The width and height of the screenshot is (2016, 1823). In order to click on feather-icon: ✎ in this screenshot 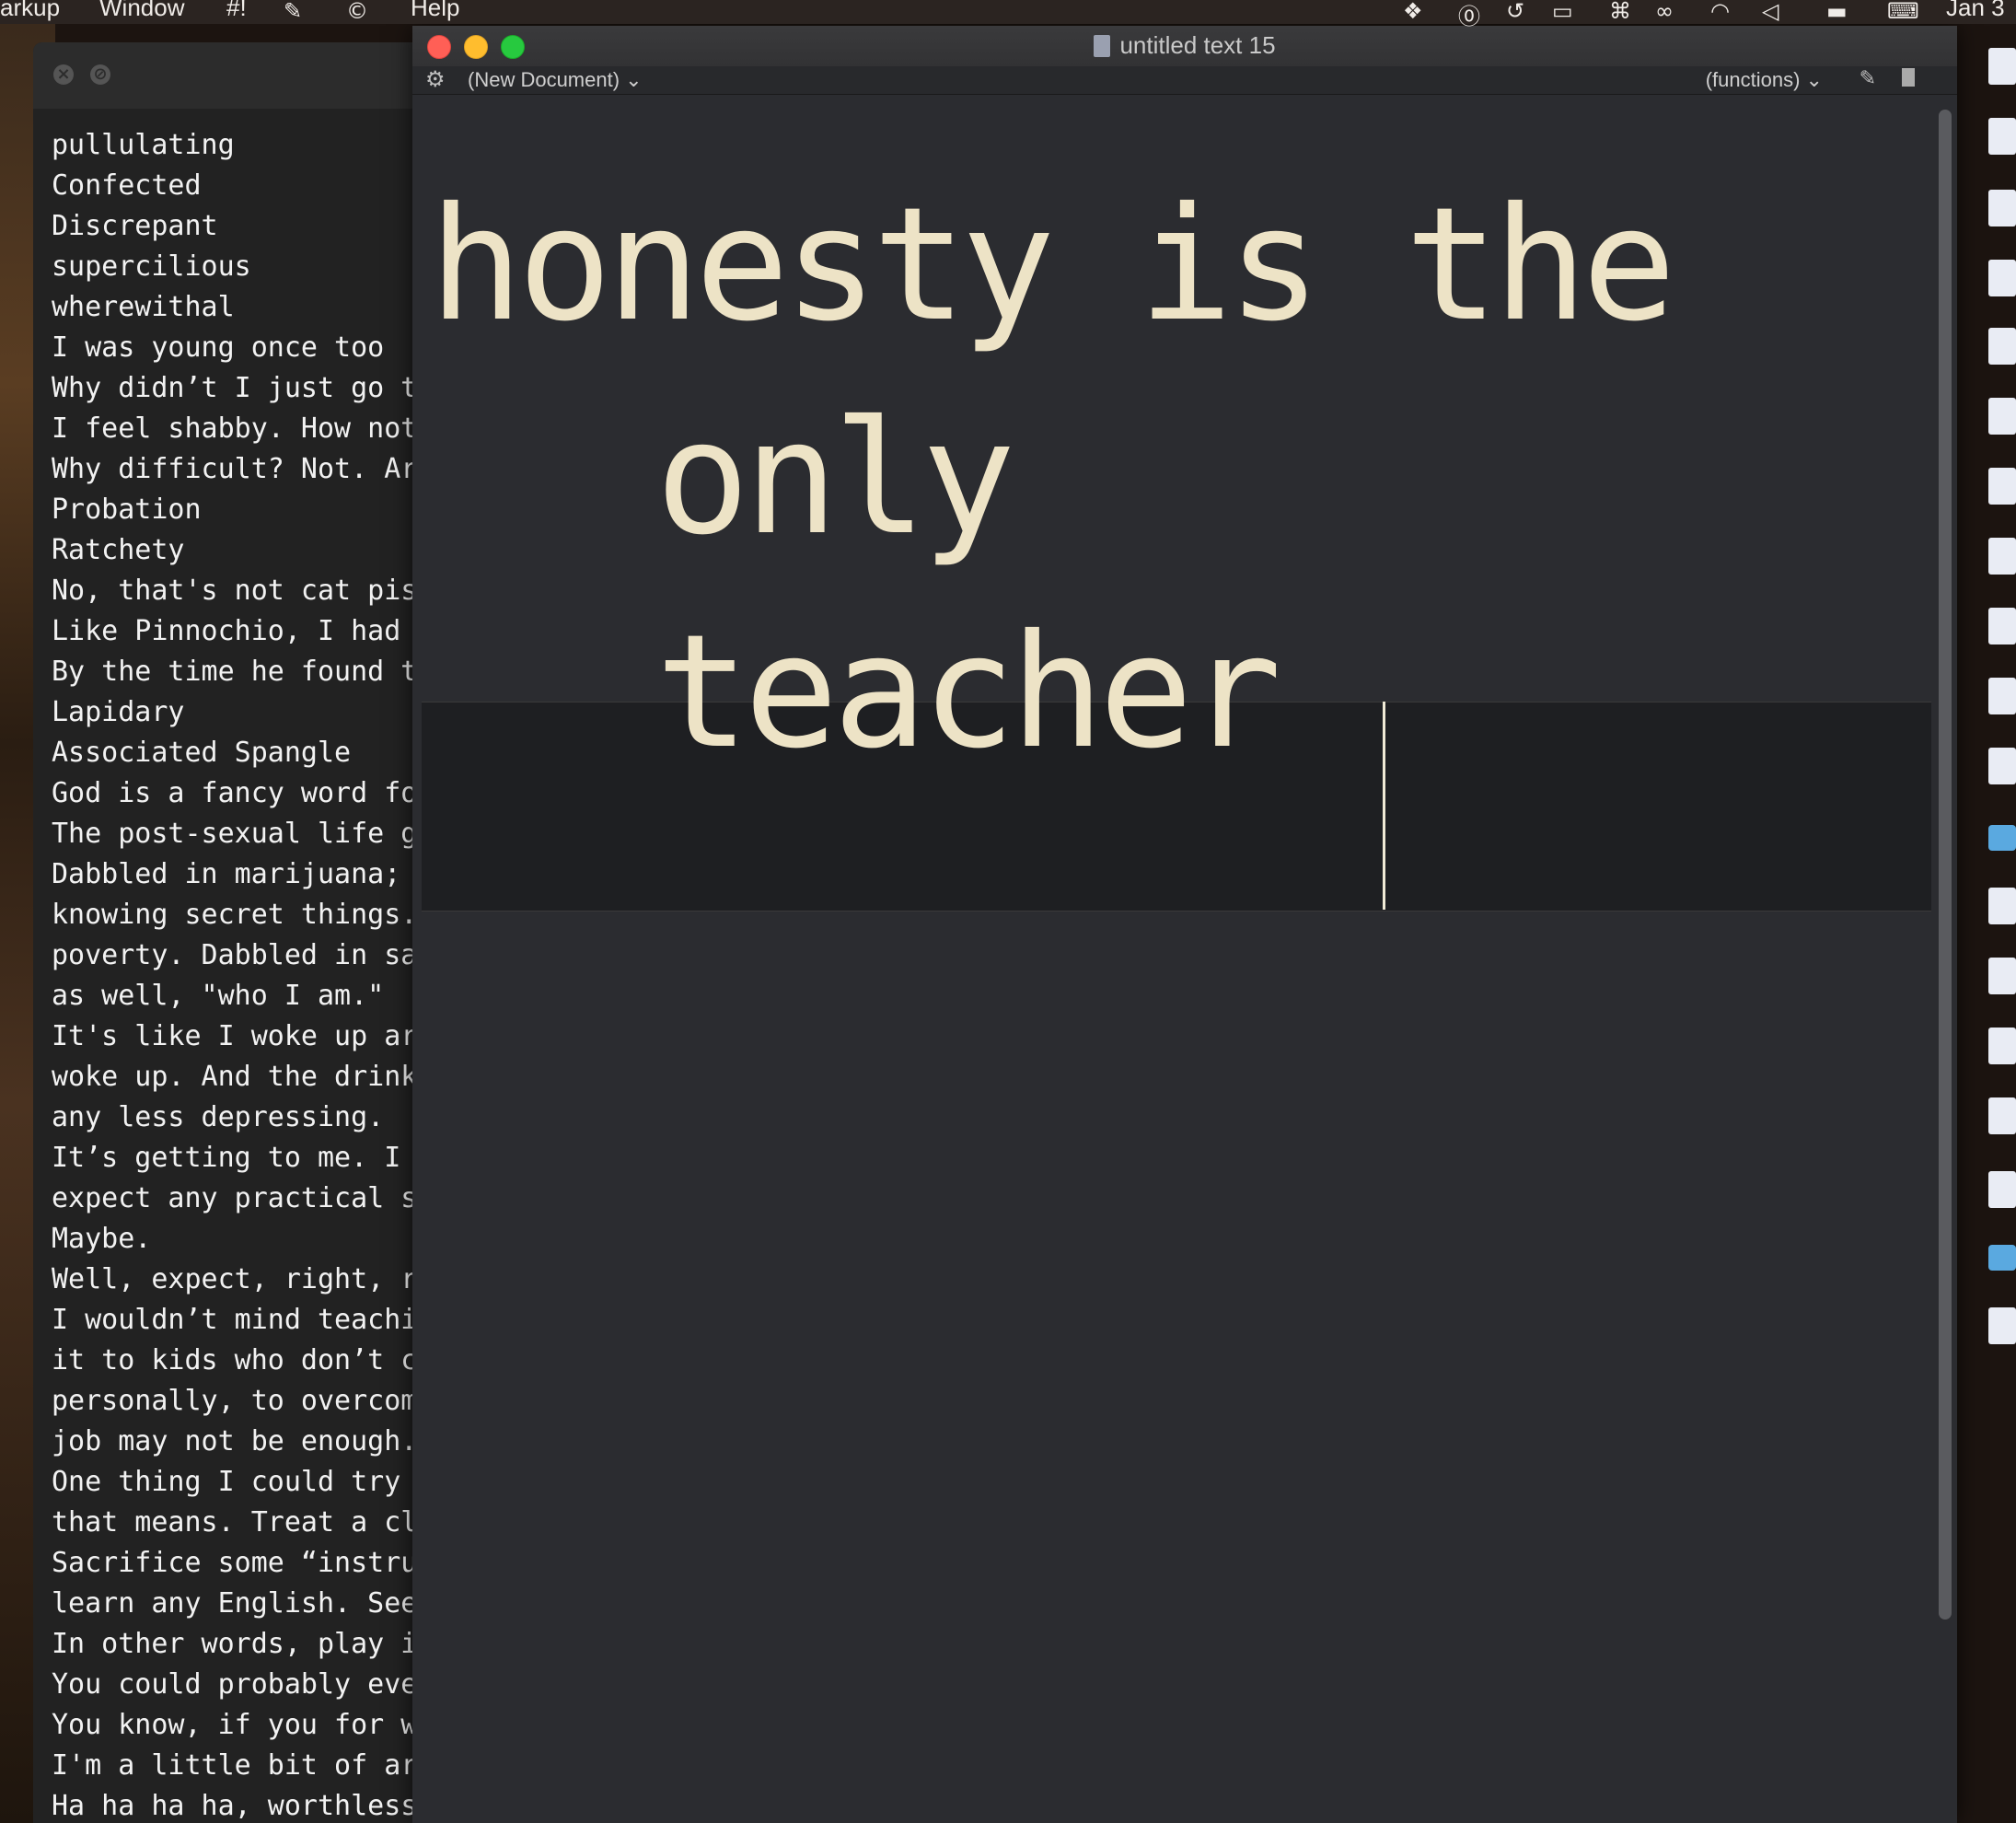, I will do `click(293, 12)`.